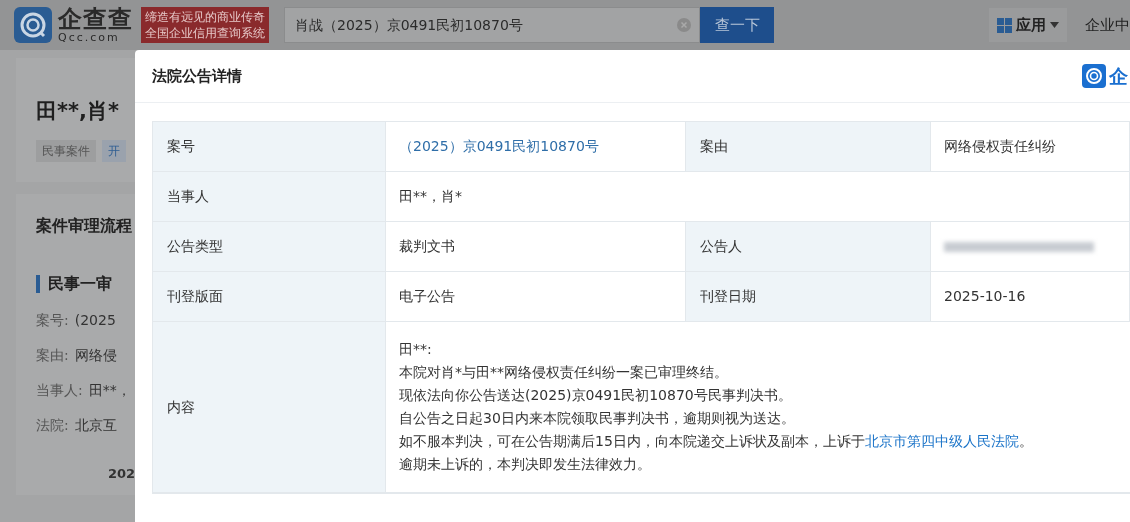 The image size is (1130, 522). What do you see at coordinates (95, 355) in the screenshot?
I see `field-value: 网络侵` at bounding box center [95, 355].